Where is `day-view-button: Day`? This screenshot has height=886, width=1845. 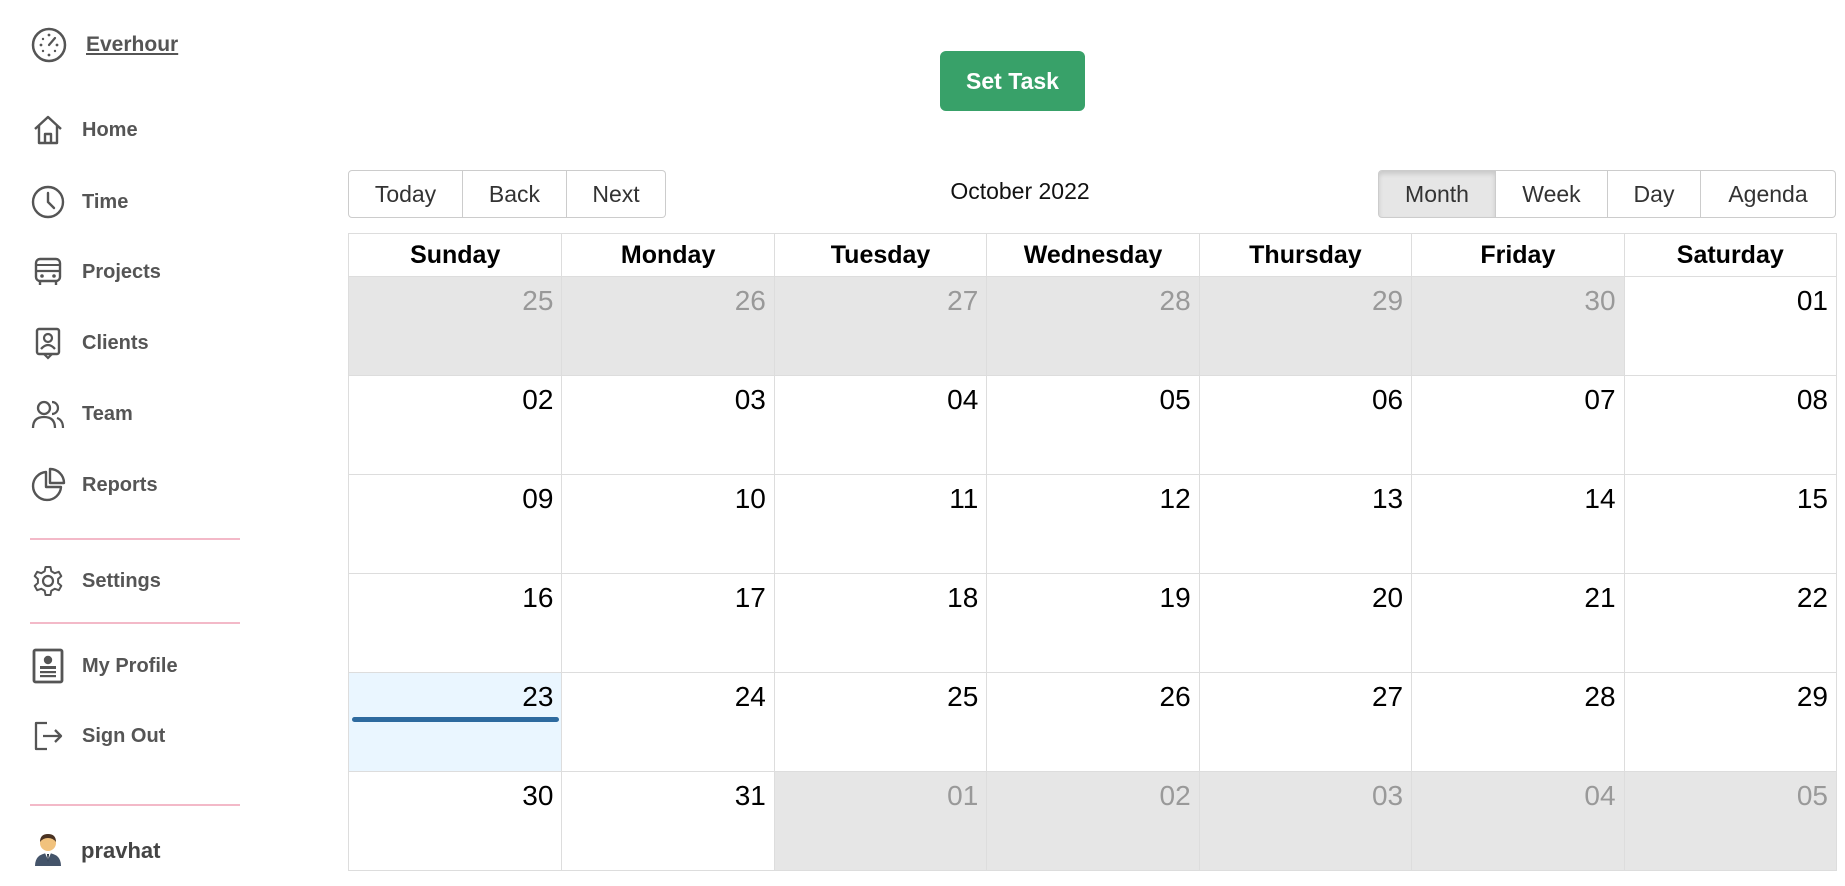 day-view-button: Day is located at coordinates (1654, 194).